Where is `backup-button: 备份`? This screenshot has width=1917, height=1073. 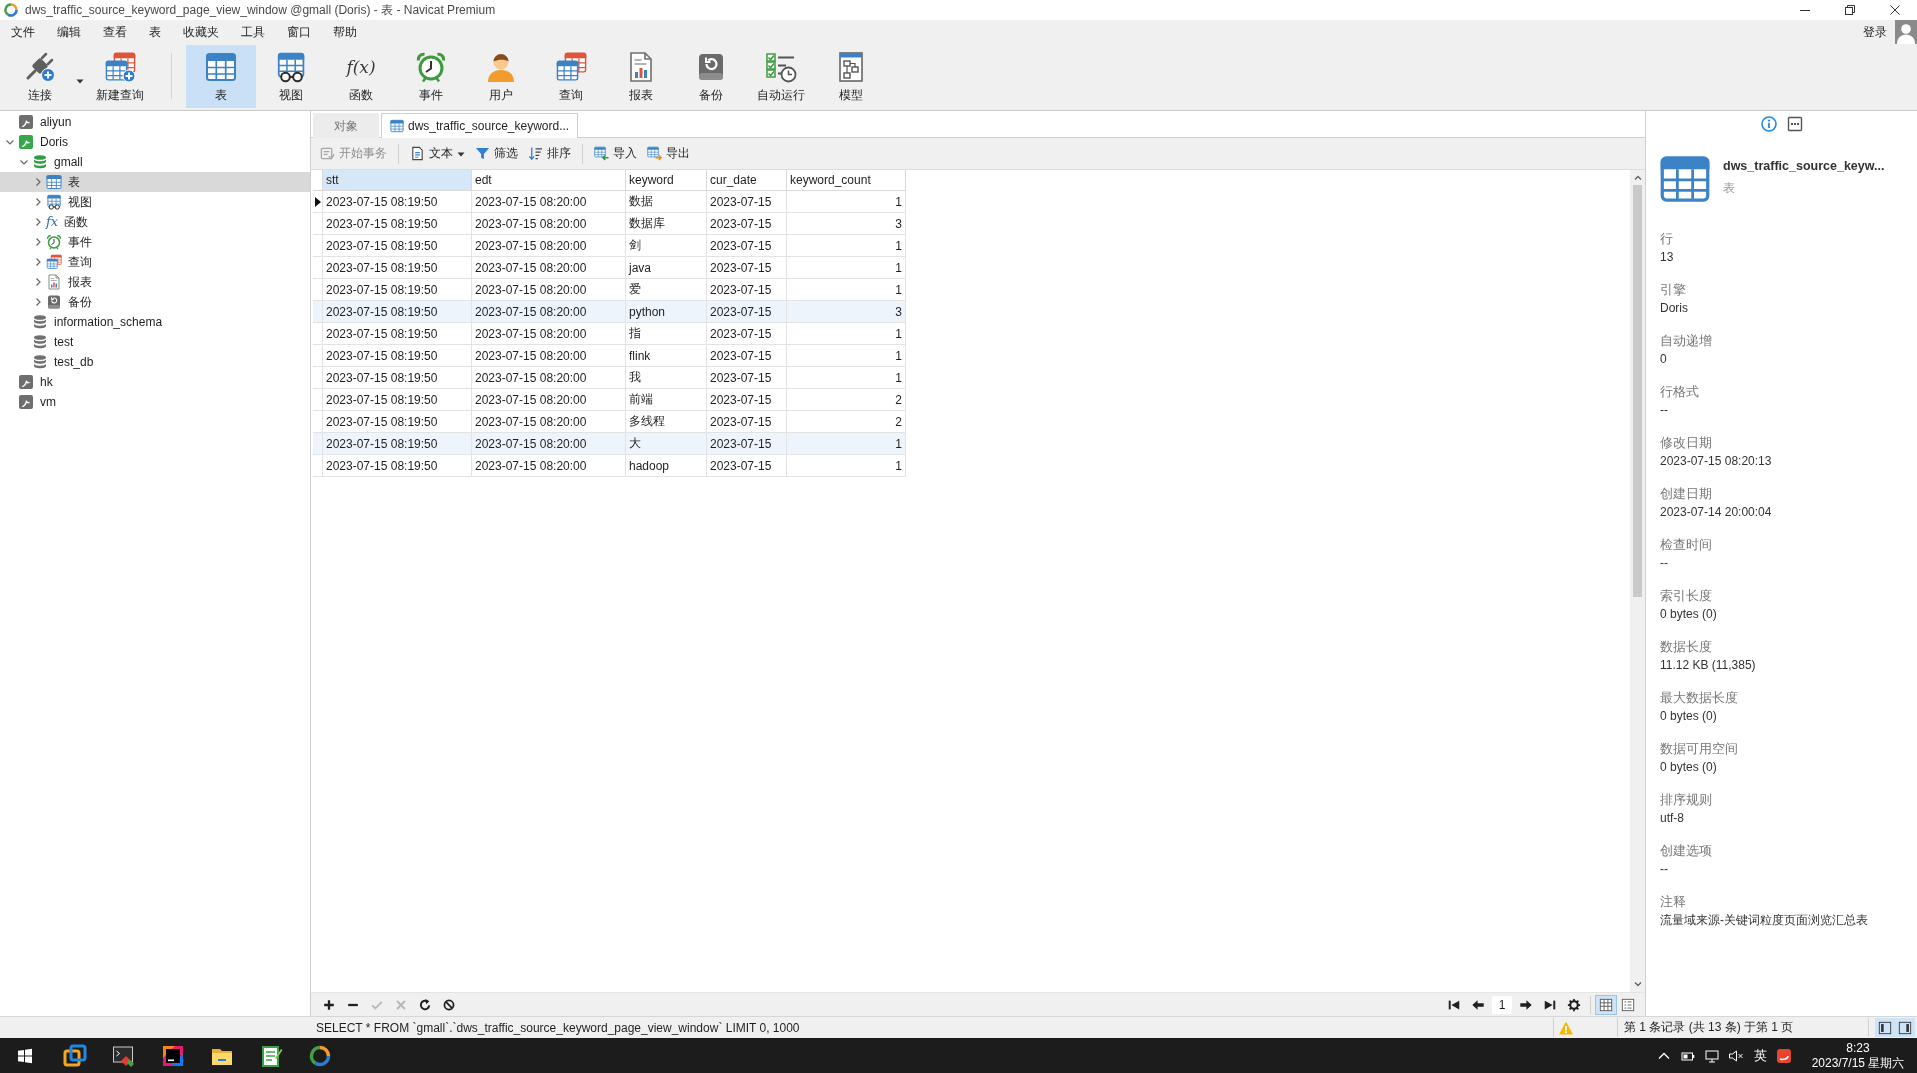 backup-button: 备份 is located at coordinates (711, 76).